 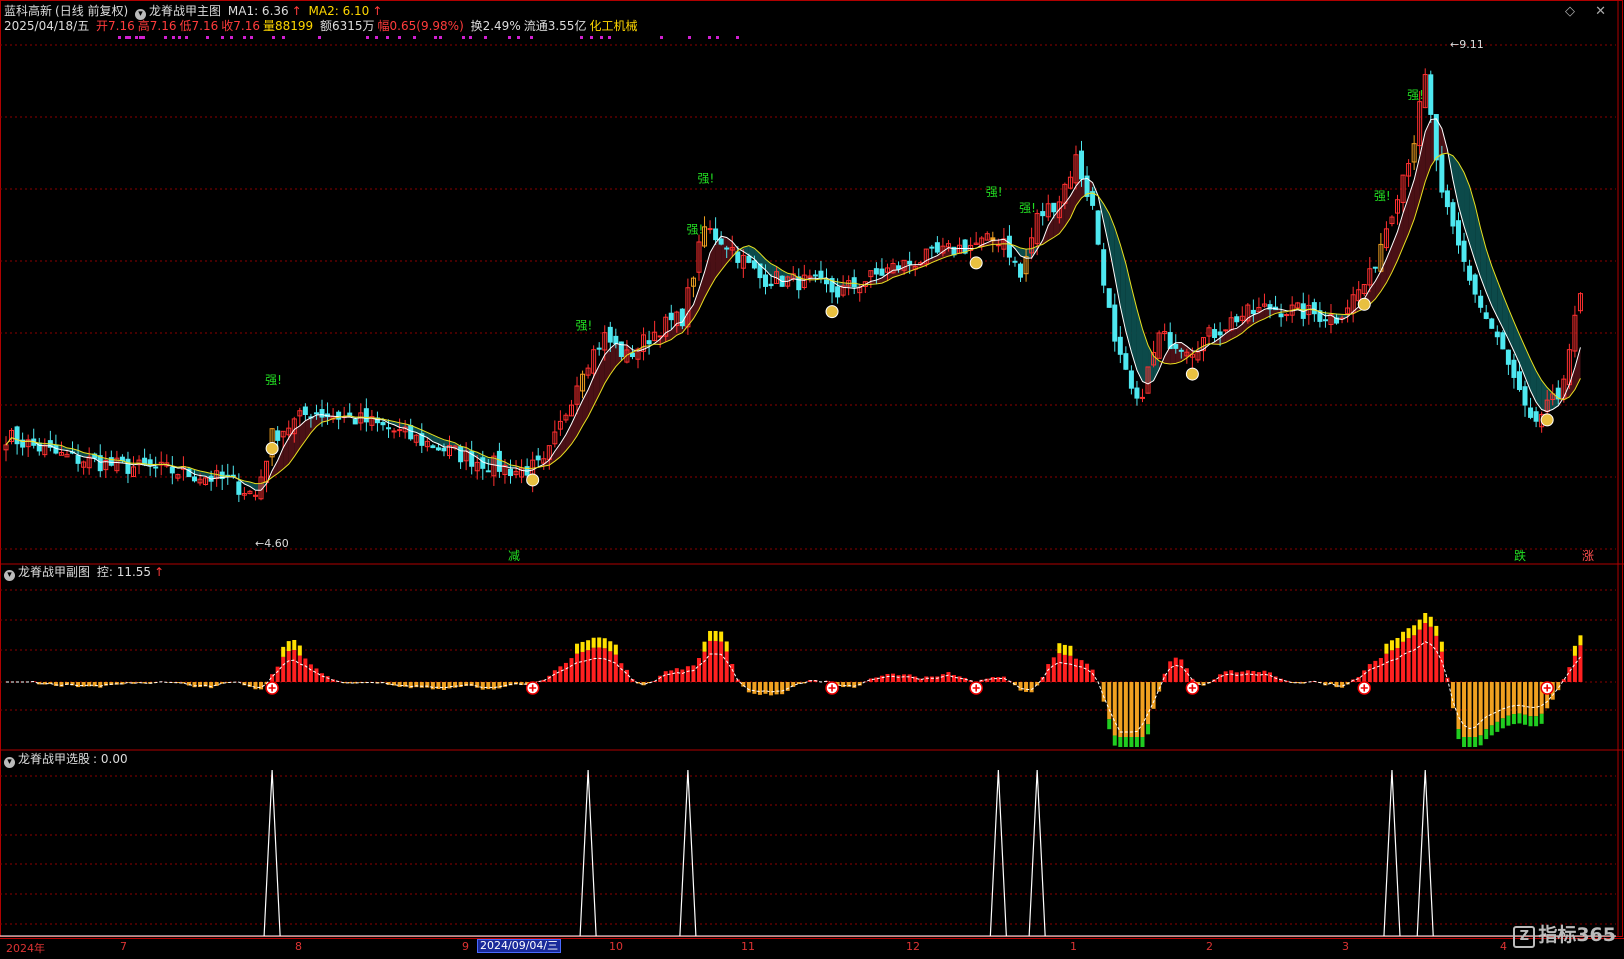 What do you see at coordinates (272, 543) in the screenshot?
I see `low-price-label: ←4.60` at bounding box center [272, 543].